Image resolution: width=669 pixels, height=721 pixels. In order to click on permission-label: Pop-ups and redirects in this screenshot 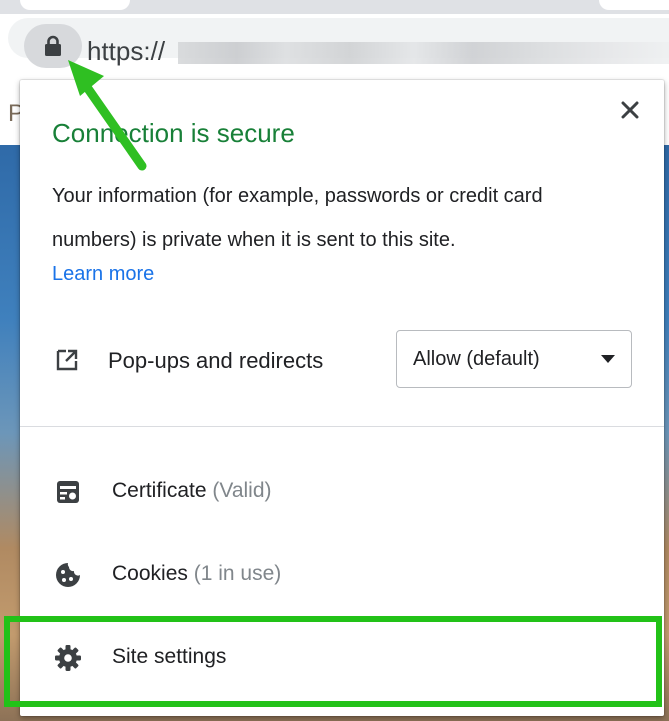, I will do `click(216, 360)`.